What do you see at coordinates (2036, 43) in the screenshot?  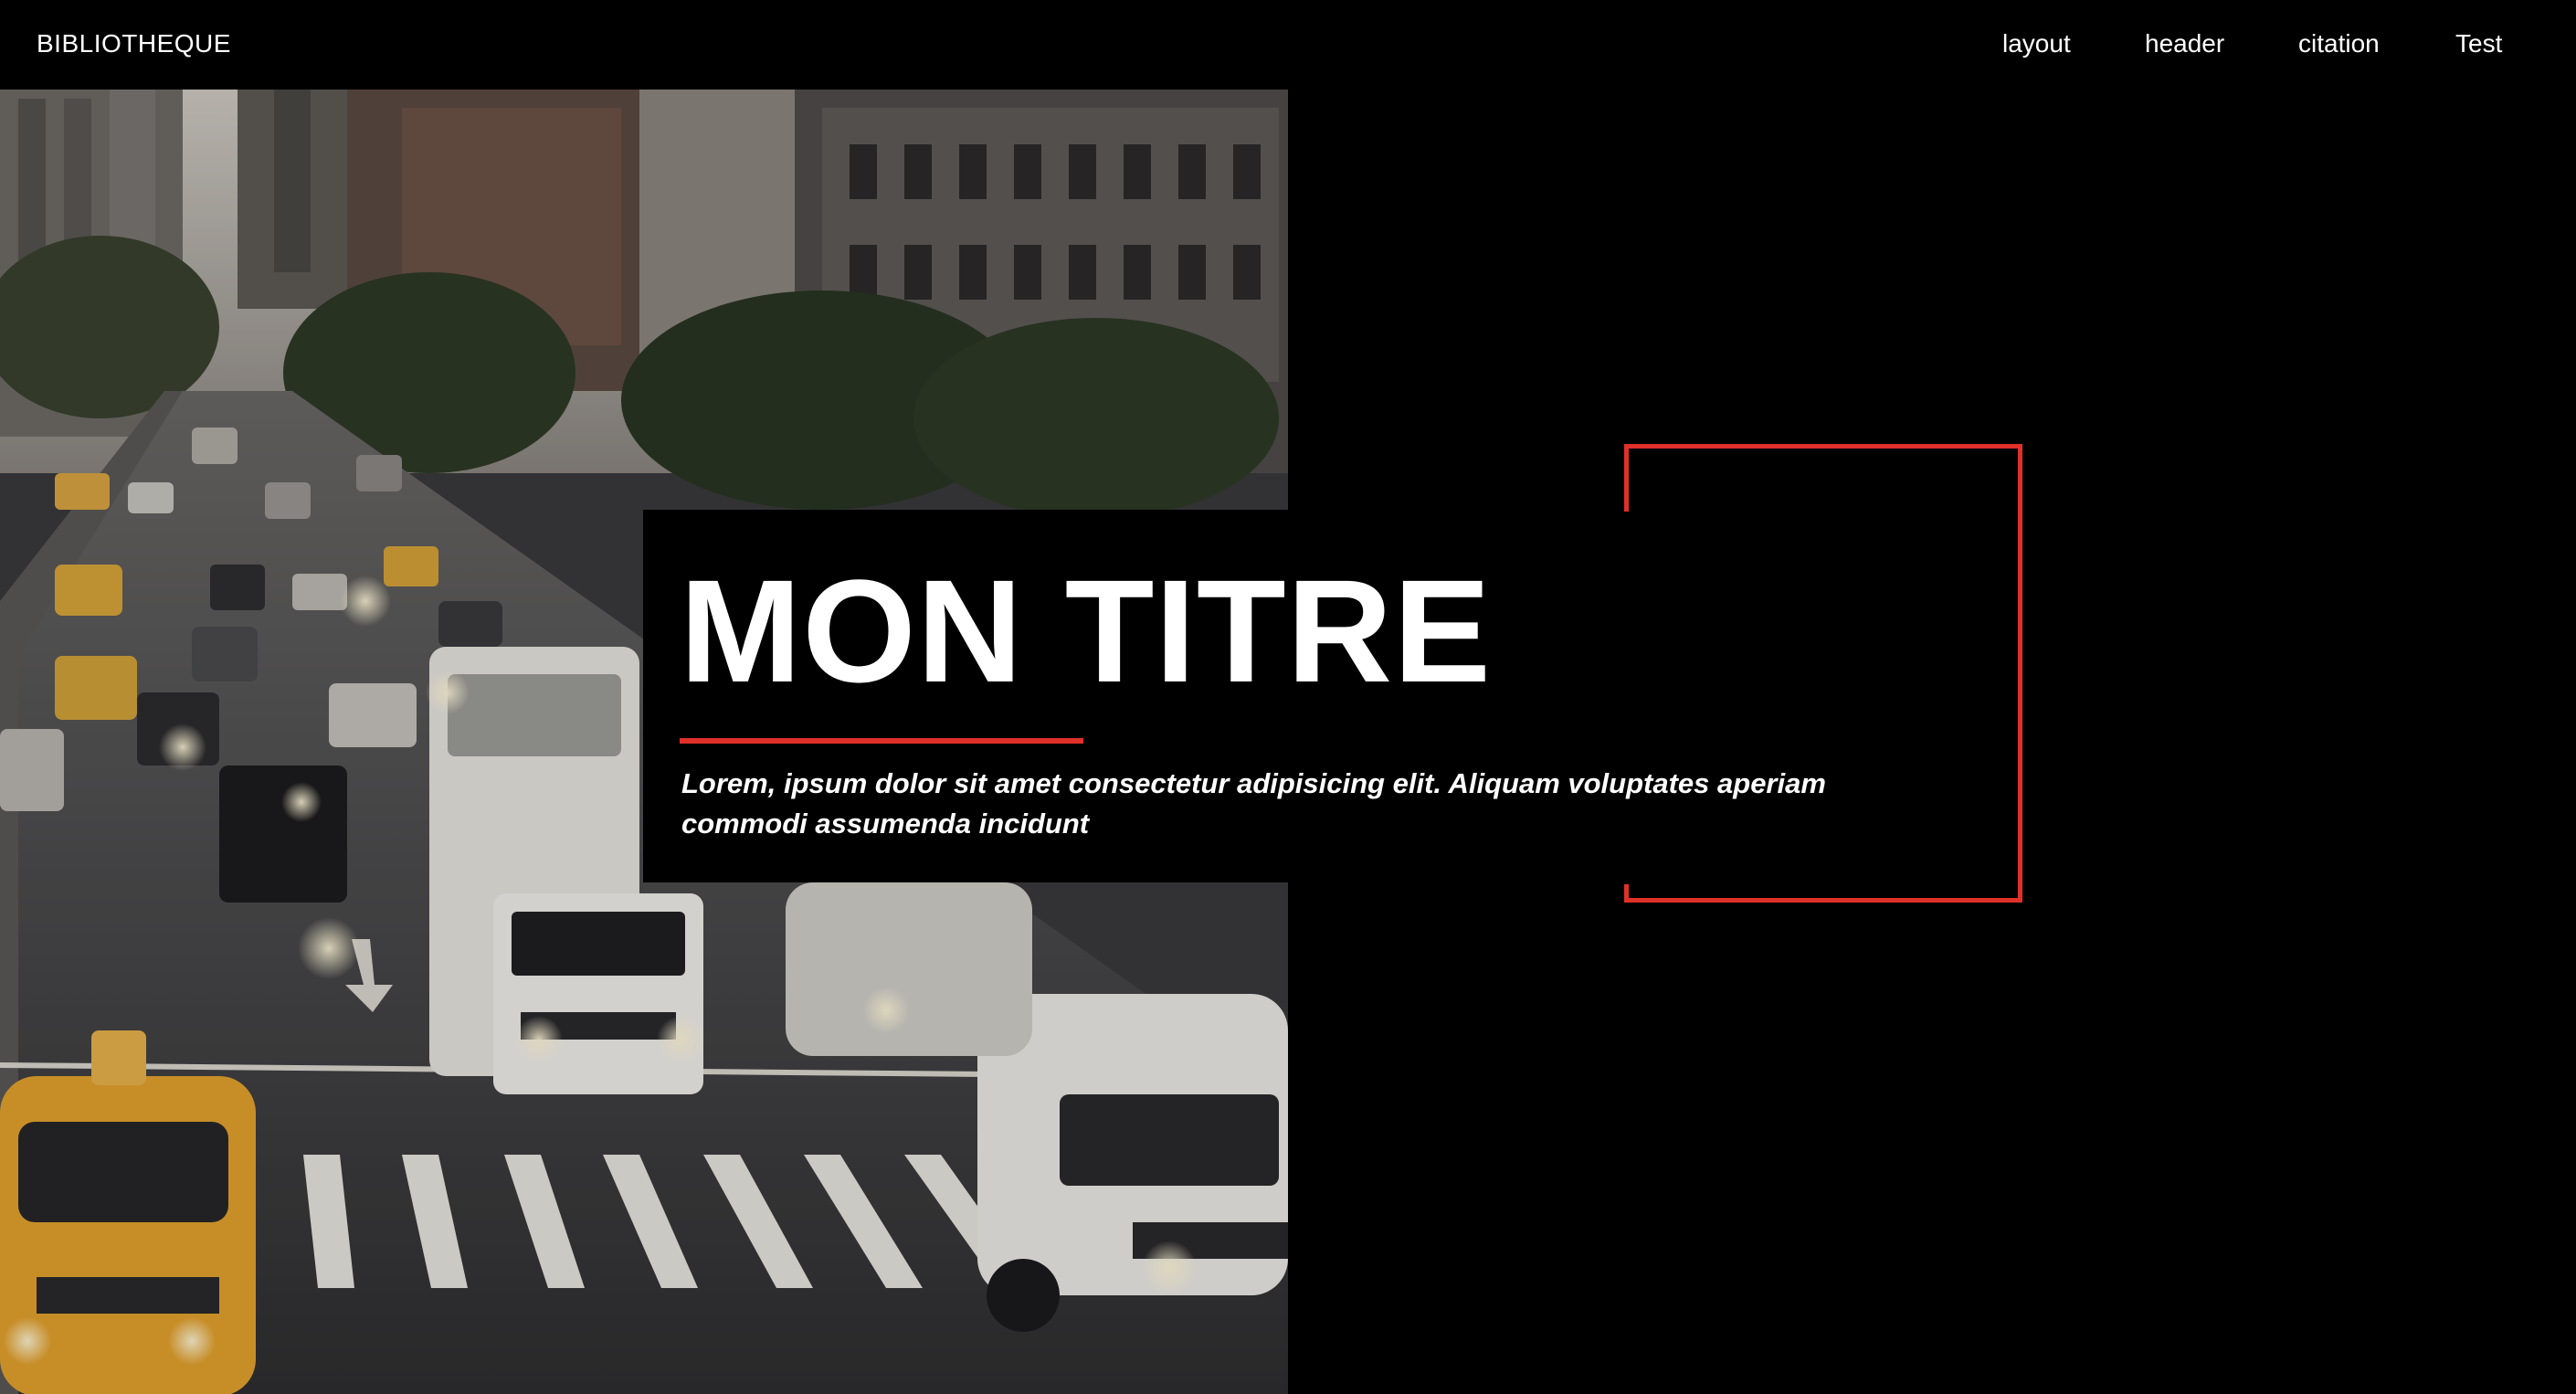 I see `nav-link-layout: layout` at bounding box center [2036, 43].